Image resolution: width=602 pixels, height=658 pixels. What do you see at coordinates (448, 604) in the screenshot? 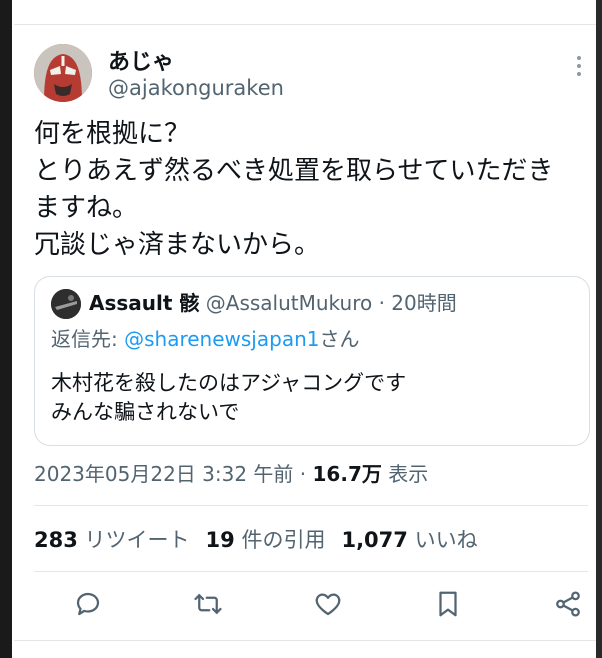
I see `bookmark-icon` at bounding box center [448, 604].